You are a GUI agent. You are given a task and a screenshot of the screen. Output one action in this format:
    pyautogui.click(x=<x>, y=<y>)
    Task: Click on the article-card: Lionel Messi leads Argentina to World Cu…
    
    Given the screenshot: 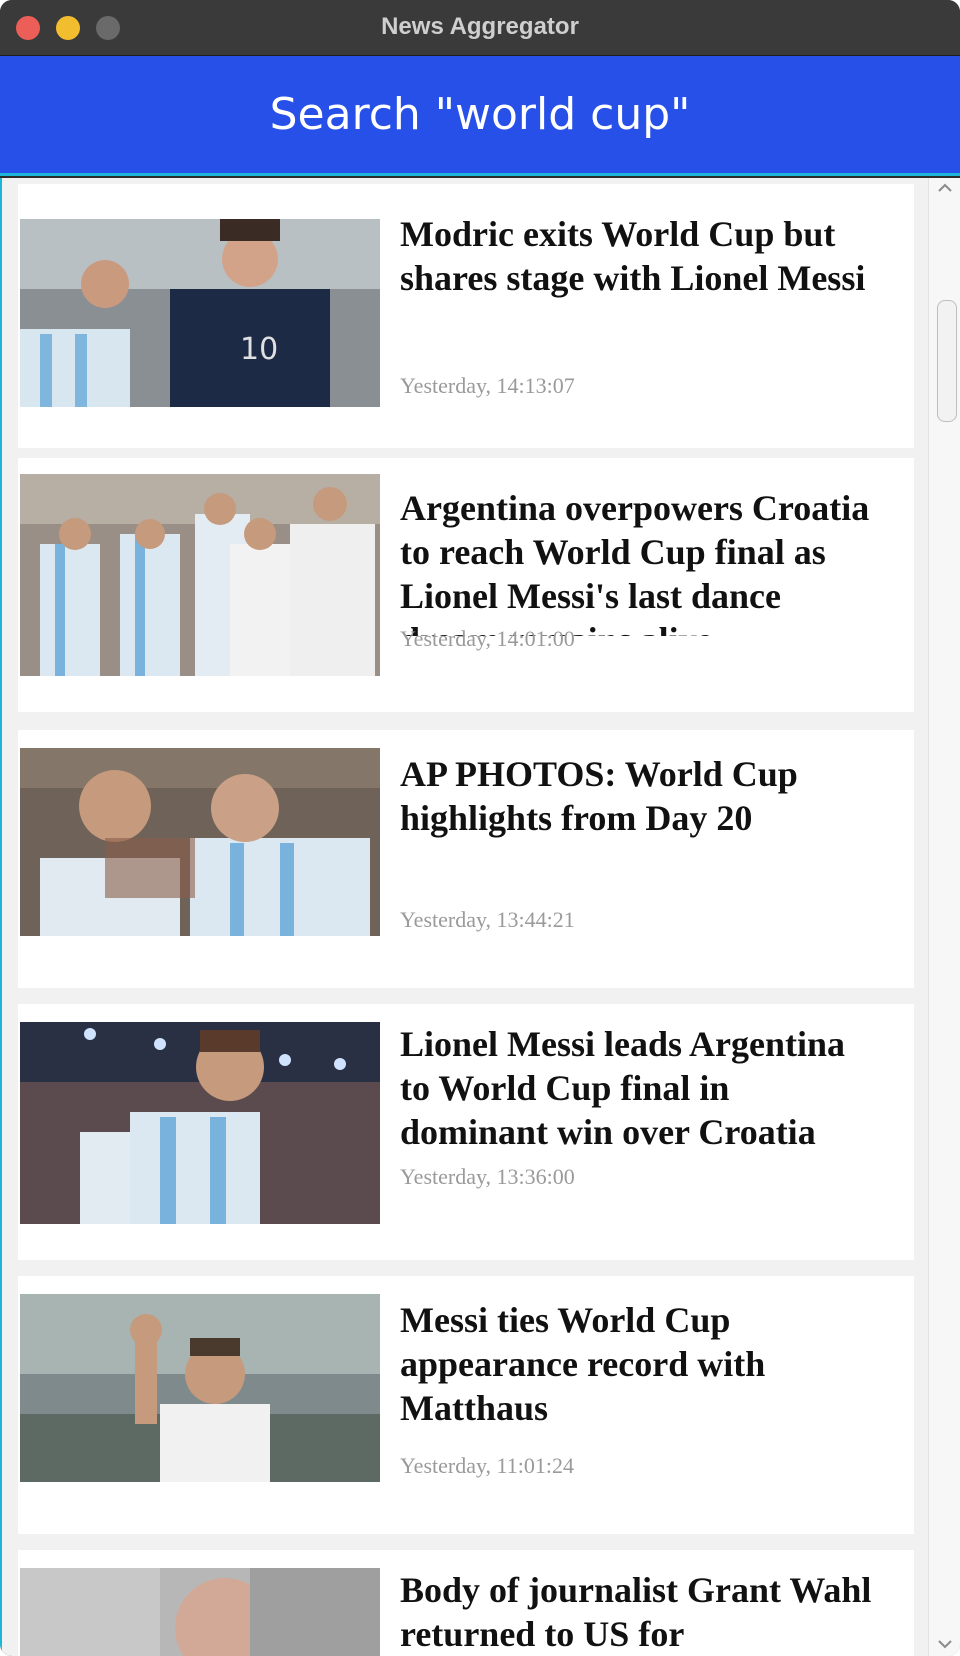 What is the action you would take?
    pyautogui.click(x=466, y=1132)
    